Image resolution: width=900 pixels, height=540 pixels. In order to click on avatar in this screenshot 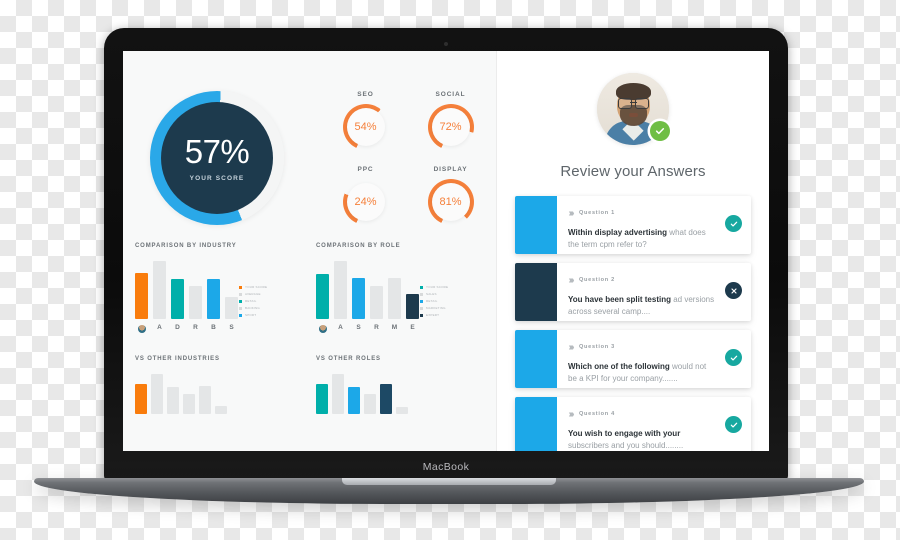, I will do `click(633, 109)`.